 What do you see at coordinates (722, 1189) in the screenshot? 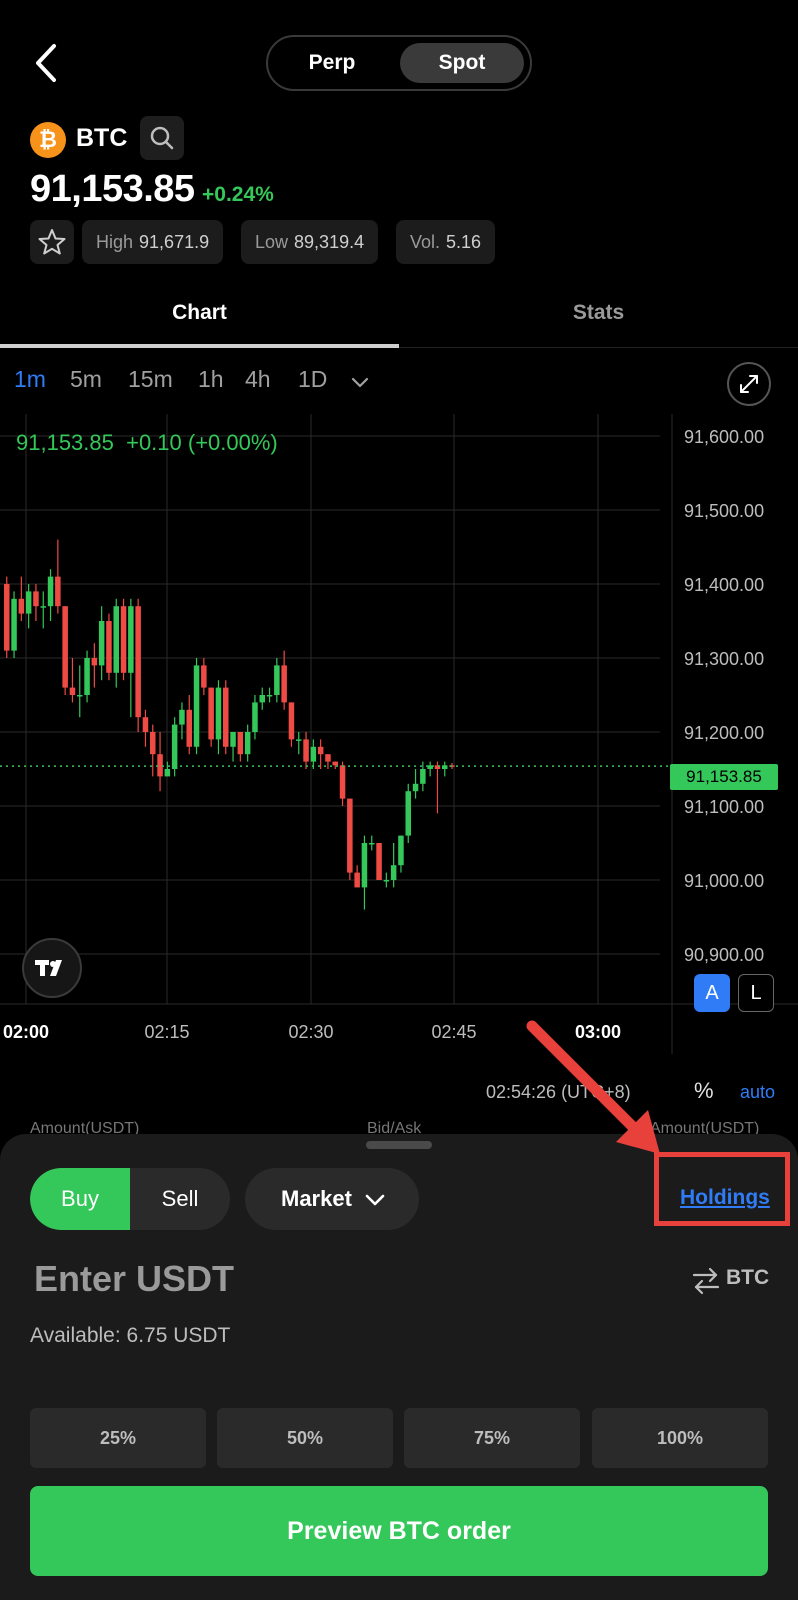
I see `highlight-annotation-box` at bounding box center [722, 1189].